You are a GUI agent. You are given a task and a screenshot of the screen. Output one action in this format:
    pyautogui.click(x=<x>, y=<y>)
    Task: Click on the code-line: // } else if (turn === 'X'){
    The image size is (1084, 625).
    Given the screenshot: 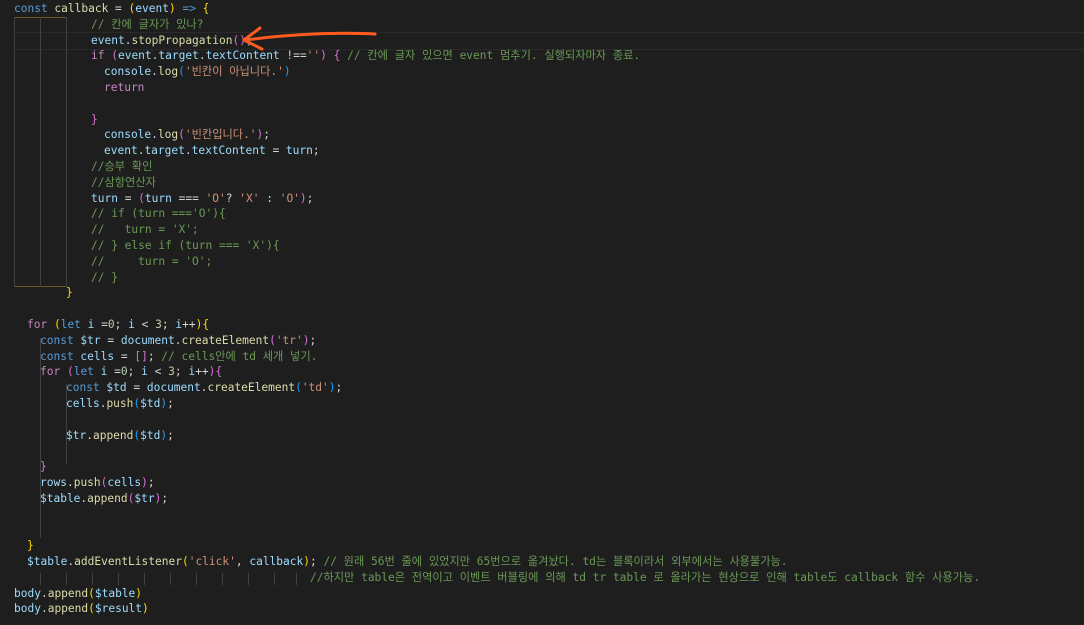 What is the action you would take?
    pyautogui.click(x=185, y=246)
    